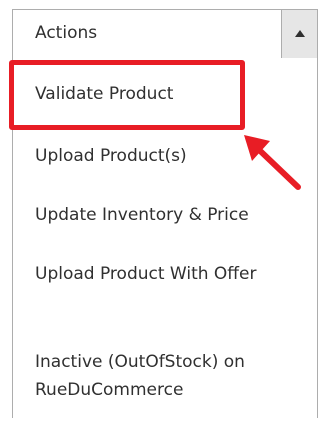 The image size is (320, 423). Describe the element at coordinates (127, 95) in the screenshot. I see `highlight-box` at that location.